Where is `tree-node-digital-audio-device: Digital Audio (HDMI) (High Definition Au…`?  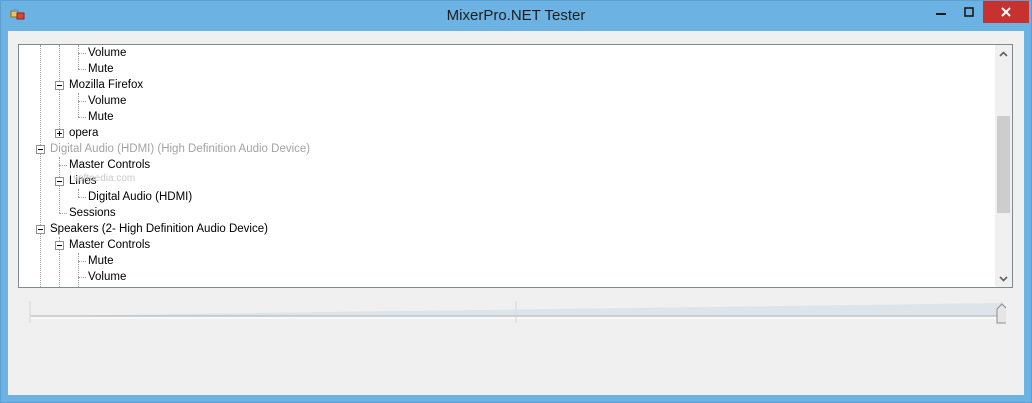
tree-node-digital-audio-device: Digital Audio (HDMI) (High Definition Au… is located at coordinates (180, 149).